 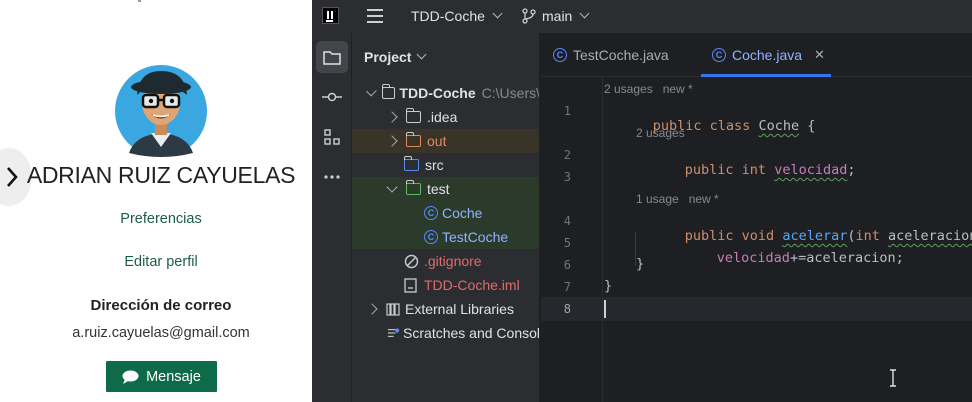 What do you see at coordinates (438, 189) in the screenshot?
I see `tree-item-label: test` at bounding box center [438, 189].